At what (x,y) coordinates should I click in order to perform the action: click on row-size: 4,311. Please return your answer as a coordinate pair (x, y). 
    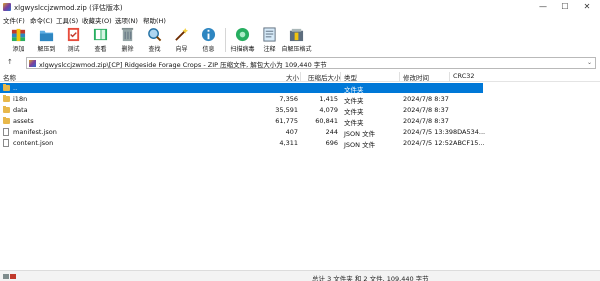
    Looking at the image, I should click on (288, 143).